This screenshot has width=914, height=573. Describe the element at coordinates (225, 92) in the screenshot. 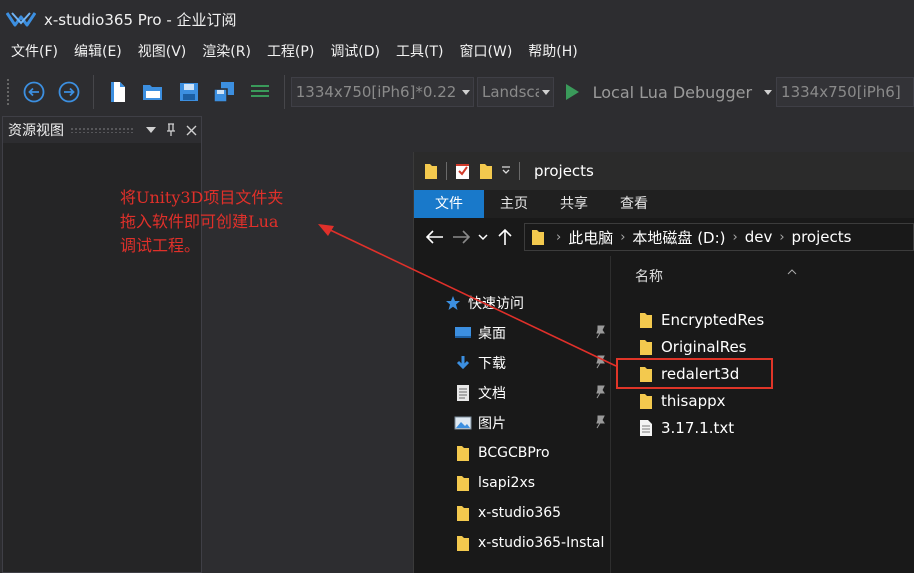

I see `save-all-button` at that location.